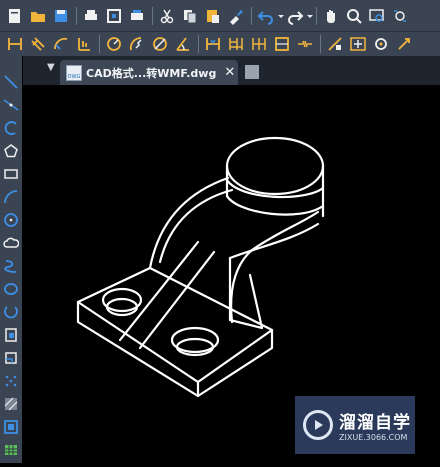  Describe the element at coordinates (213, 44) in the screenshot. I see `quick-dimension-icon` at that location.